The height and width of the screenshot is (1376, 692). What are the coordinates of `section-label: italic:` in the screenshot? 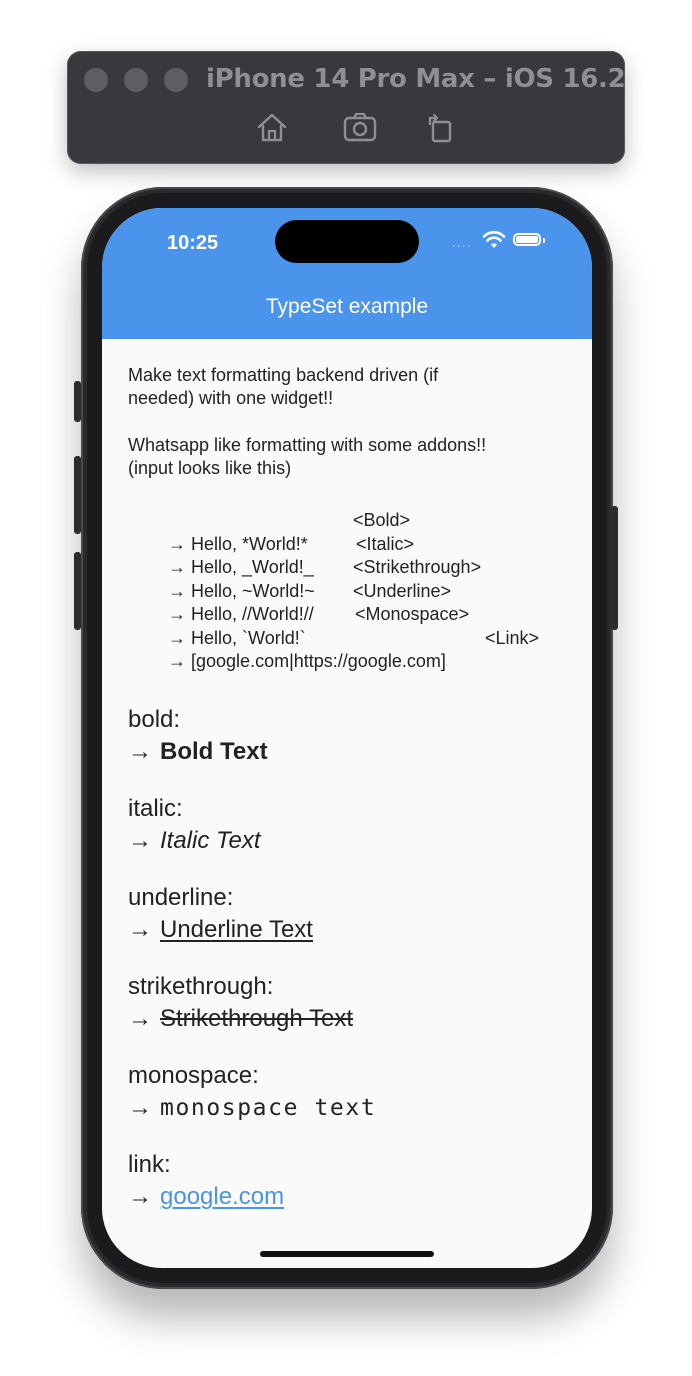 It's located at (155, 808).